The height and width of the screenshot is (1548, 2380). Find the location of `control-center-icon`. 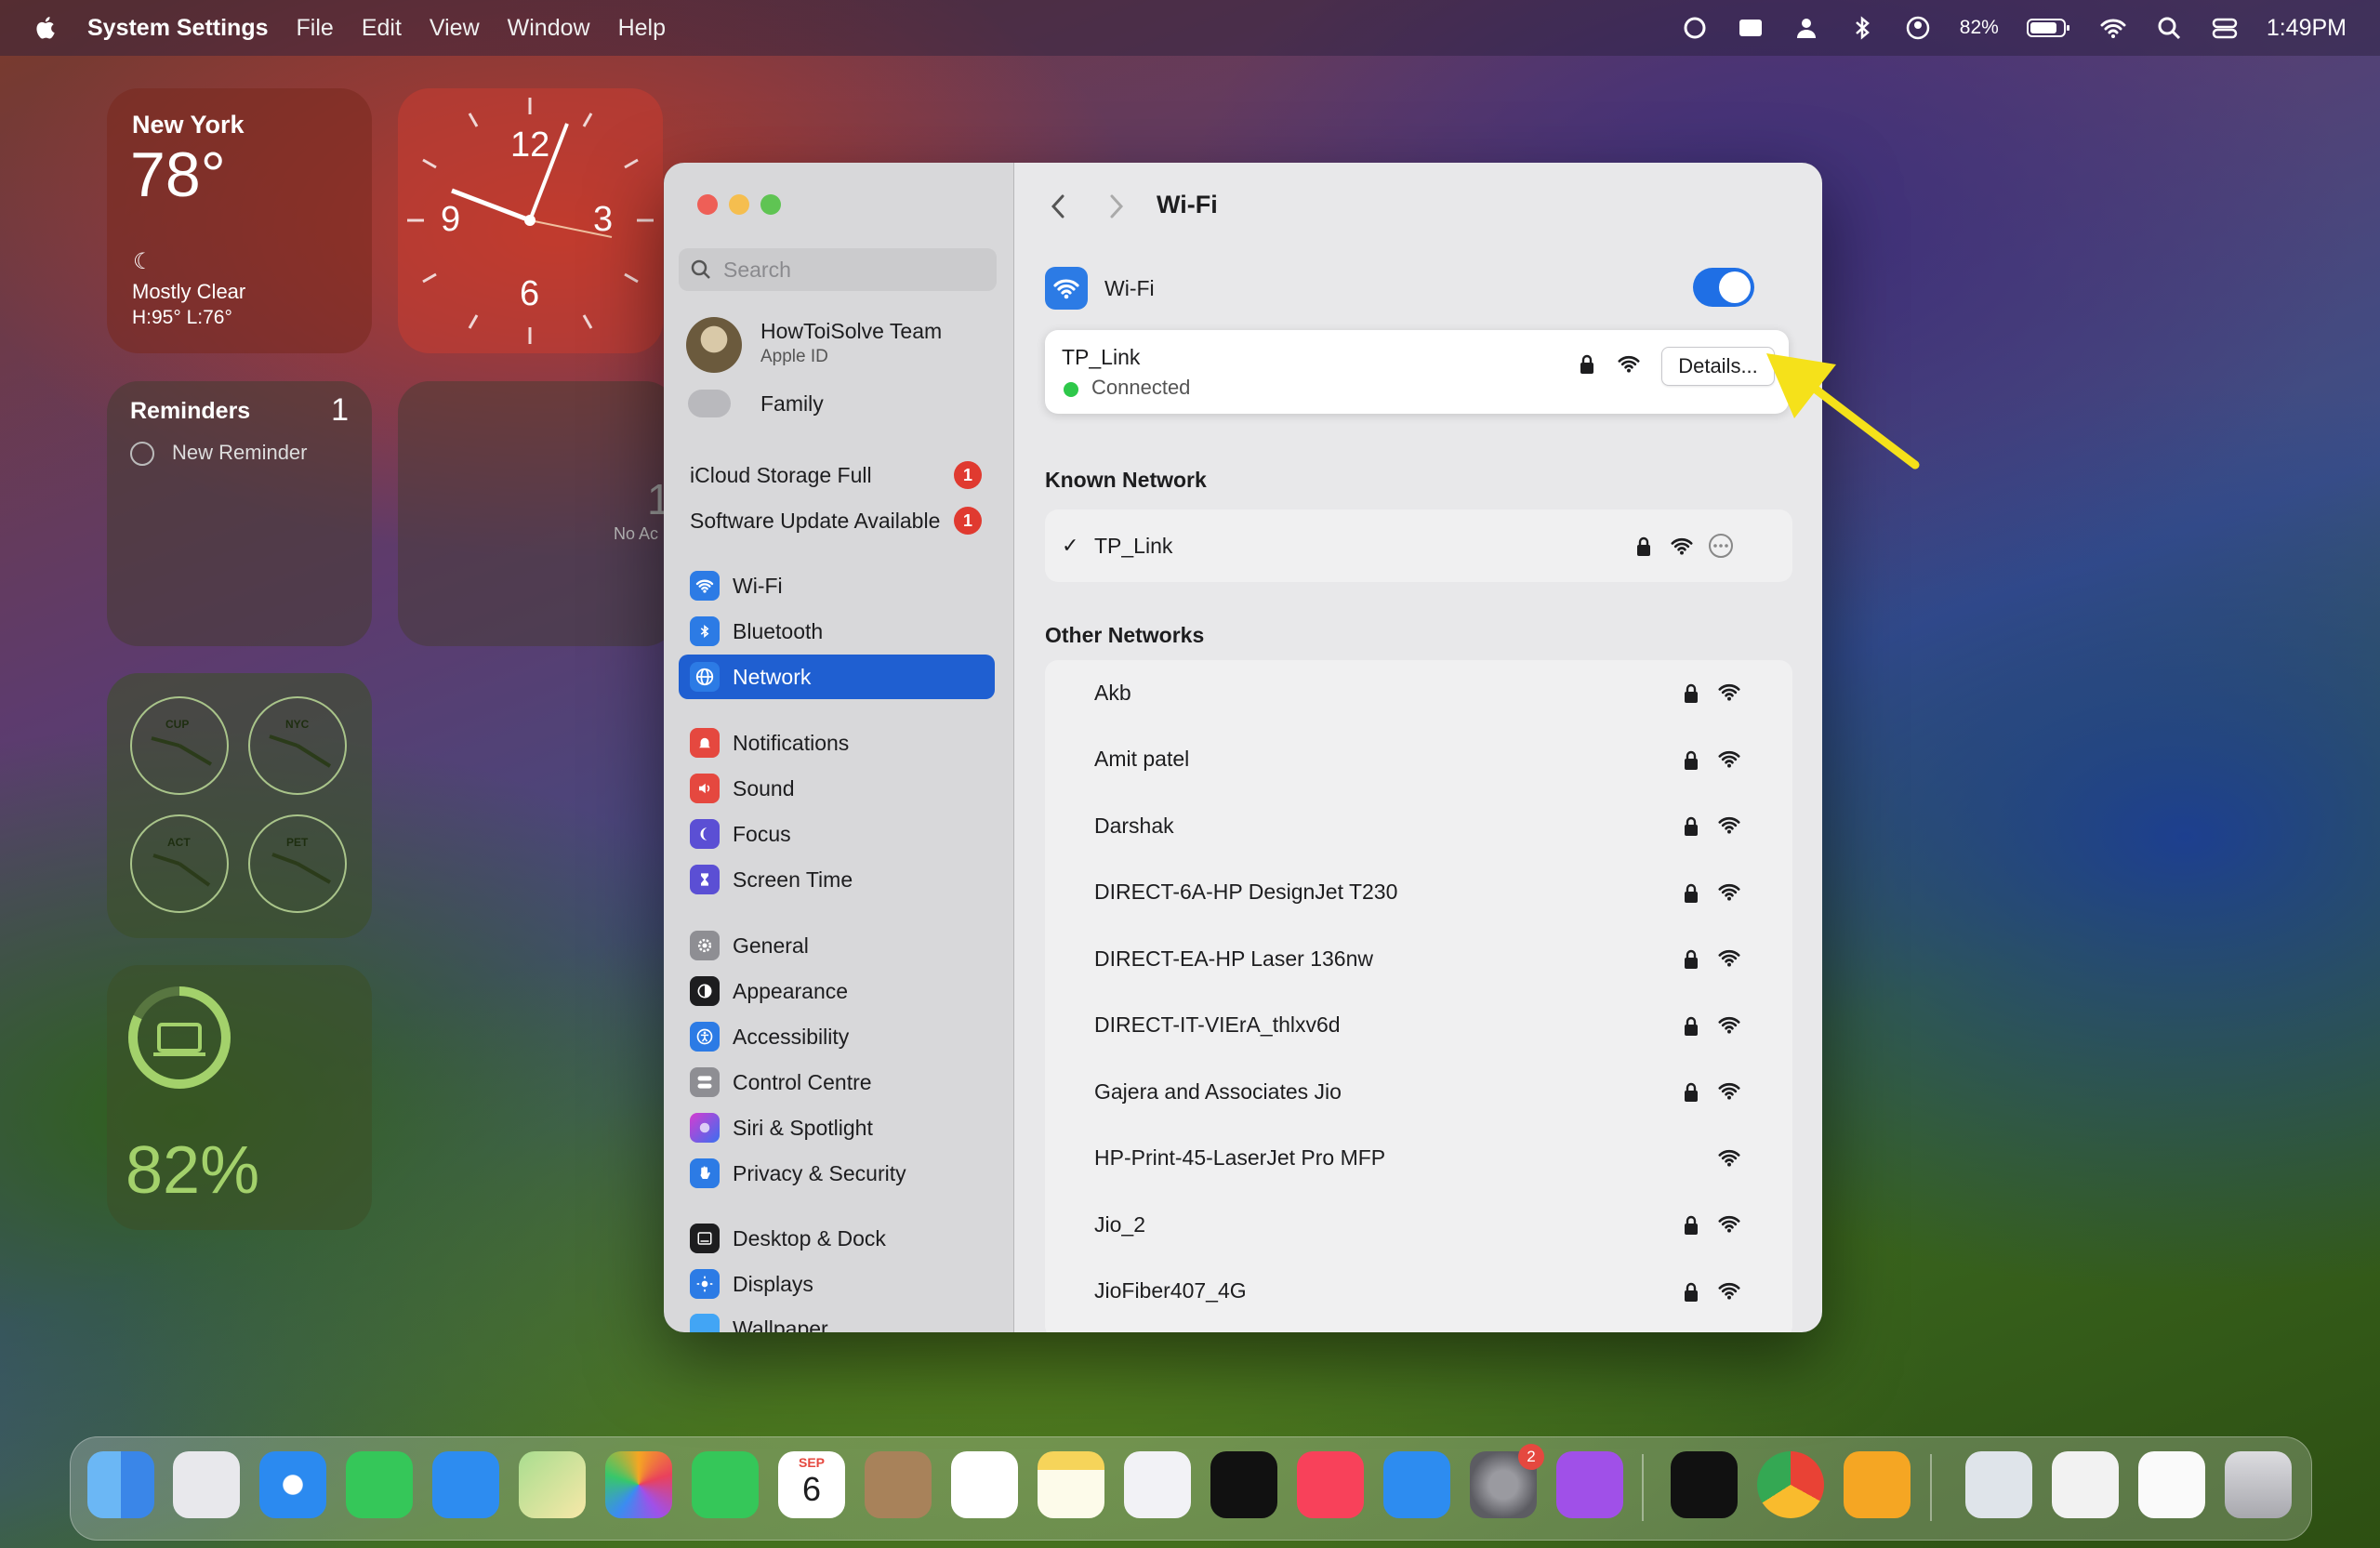

control-center-icon is located at coordinates (2225, 28).